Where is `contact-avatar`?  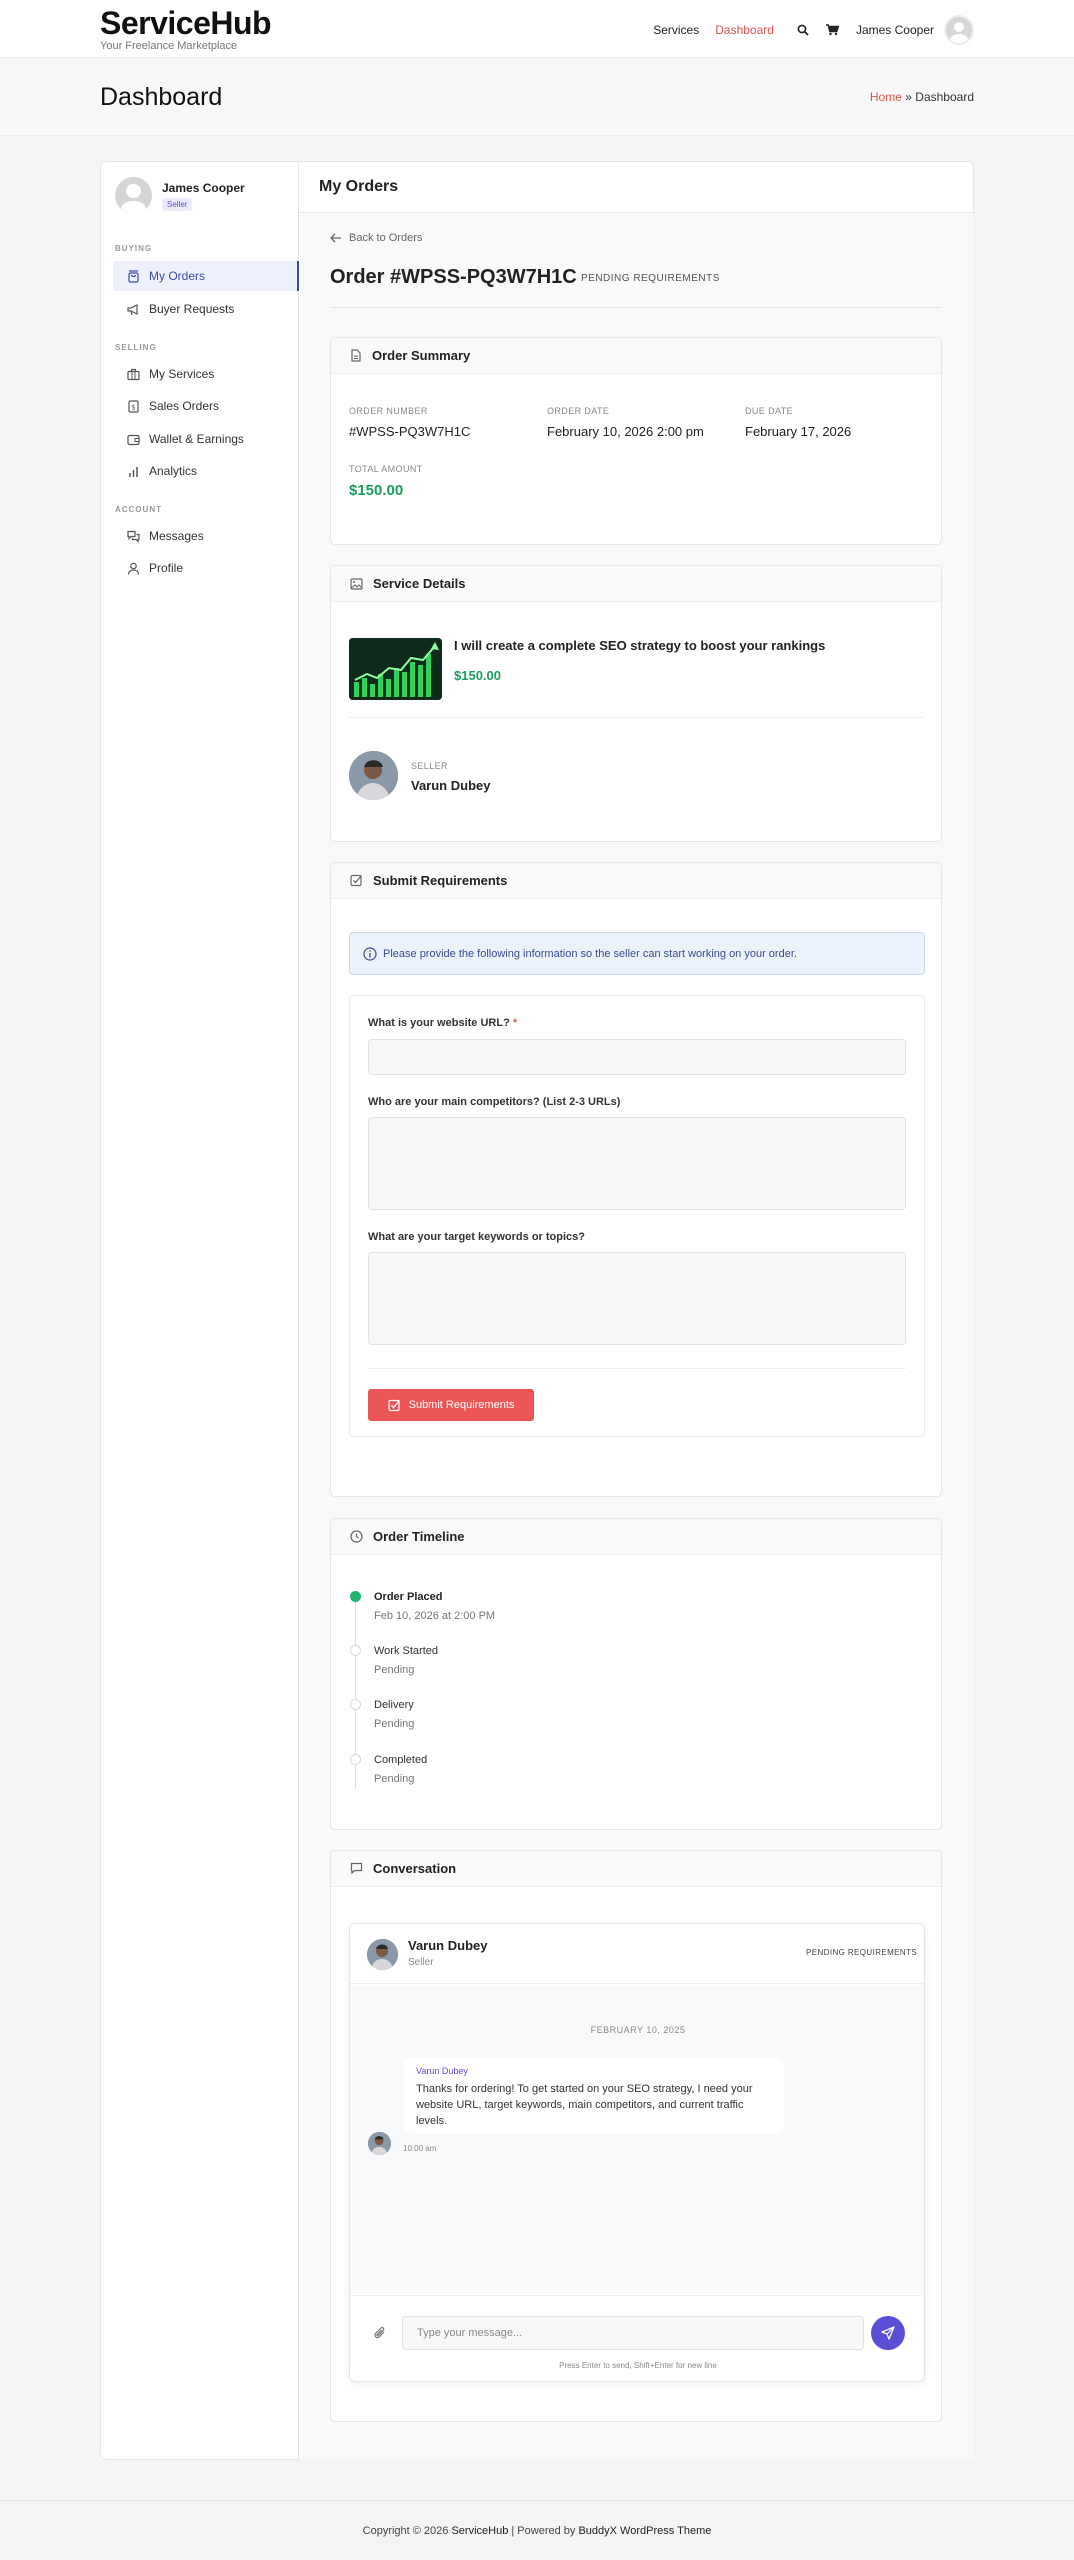 contact-avatar is located at coordinates (382, 1954).